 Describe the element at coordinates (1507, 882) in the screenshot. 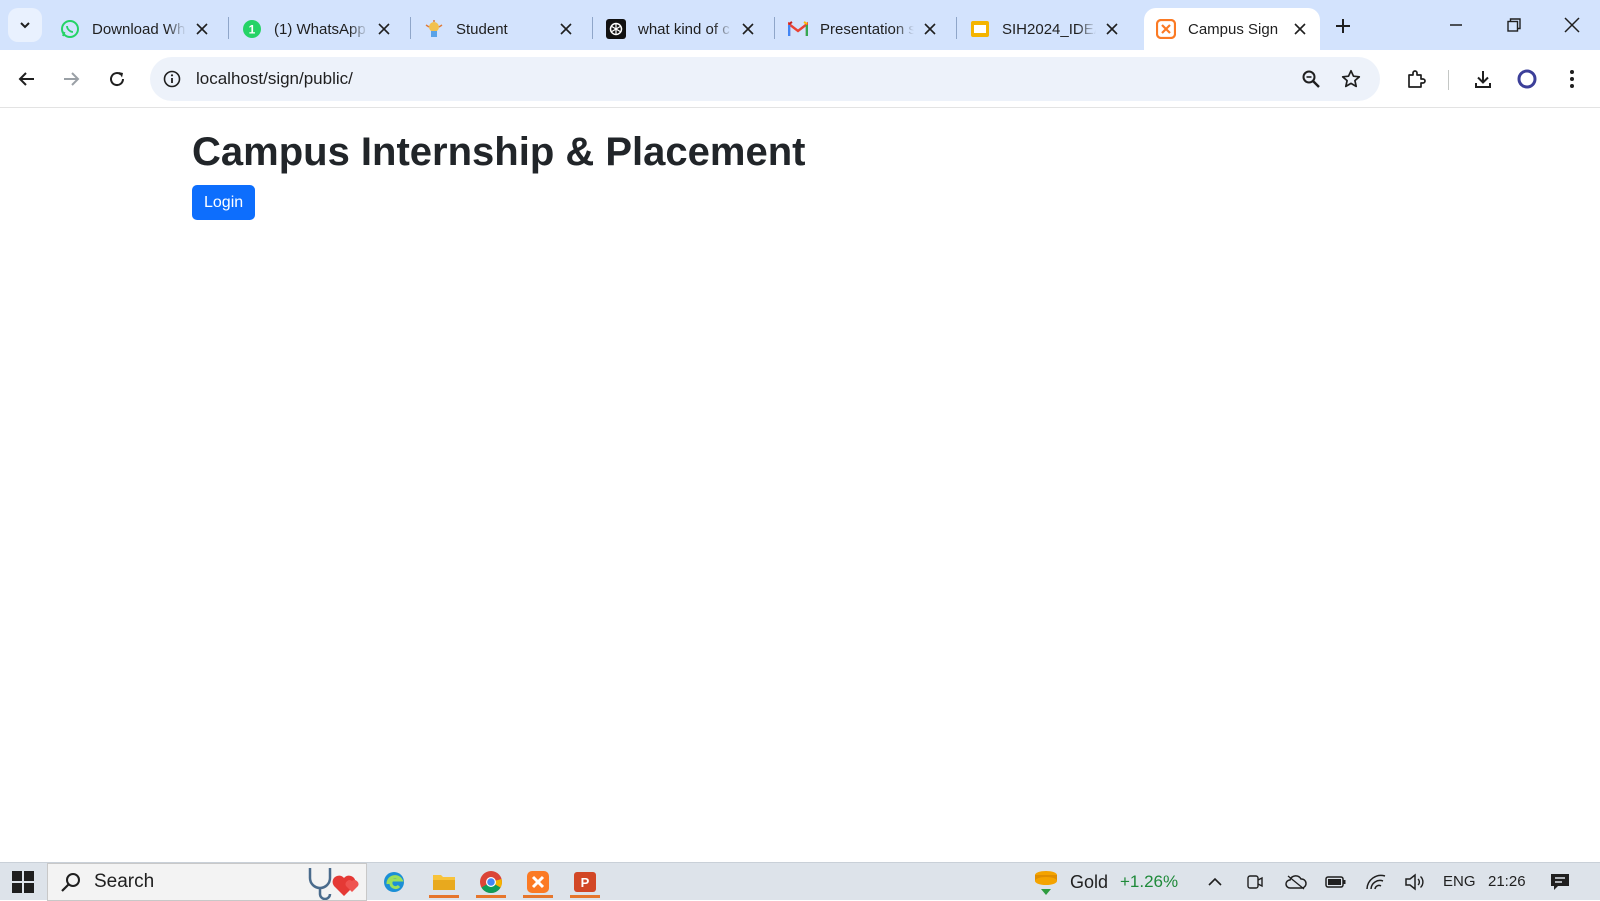

I see `clock-time: 21:26` at that location.